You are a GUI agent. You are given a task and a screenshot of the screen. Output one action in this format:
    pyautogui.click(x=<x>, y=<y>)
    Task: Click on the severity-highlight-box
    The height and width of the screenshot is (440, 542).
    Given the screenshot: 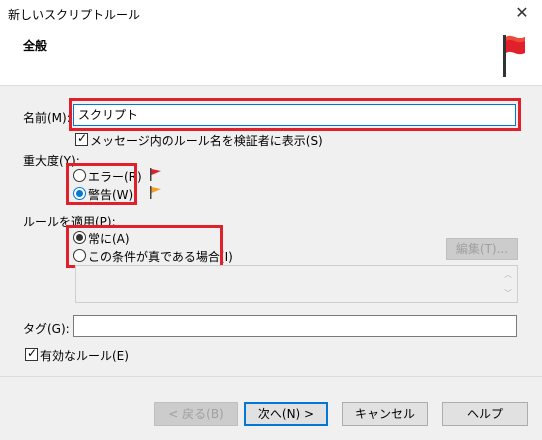 What is the action you would take?
    pyautogui.click(x=101, y=184)
    